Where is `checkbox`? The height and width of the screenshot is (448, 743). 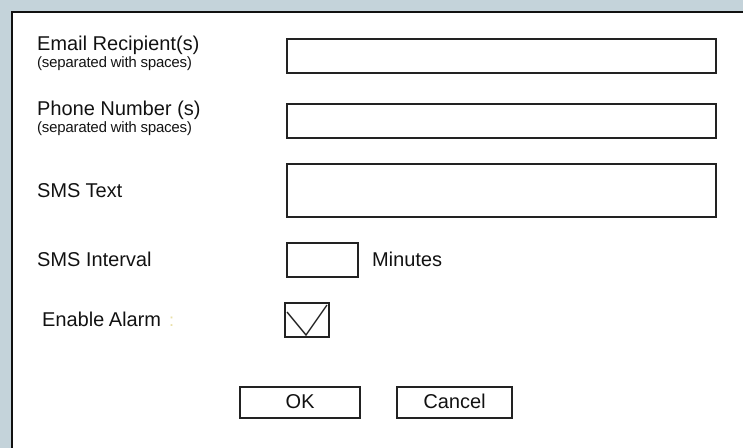 checkbox is located at coordinates (307, 320).